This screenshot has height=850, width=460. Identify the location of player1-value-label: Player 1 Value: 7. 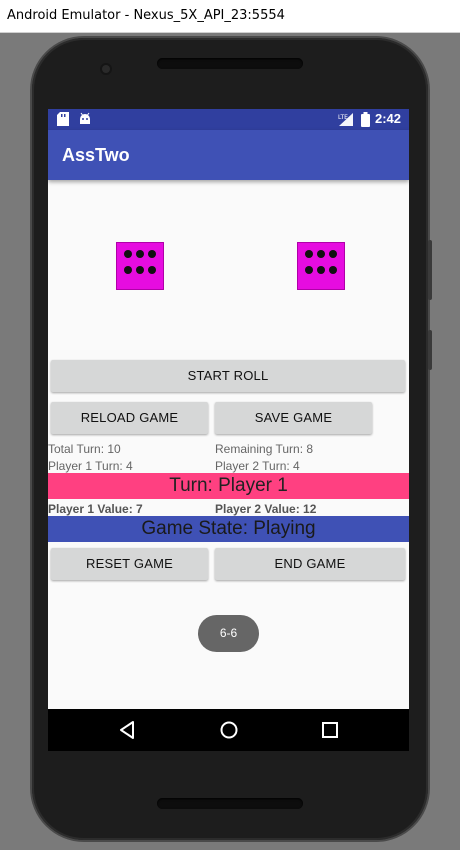
(95, 509).